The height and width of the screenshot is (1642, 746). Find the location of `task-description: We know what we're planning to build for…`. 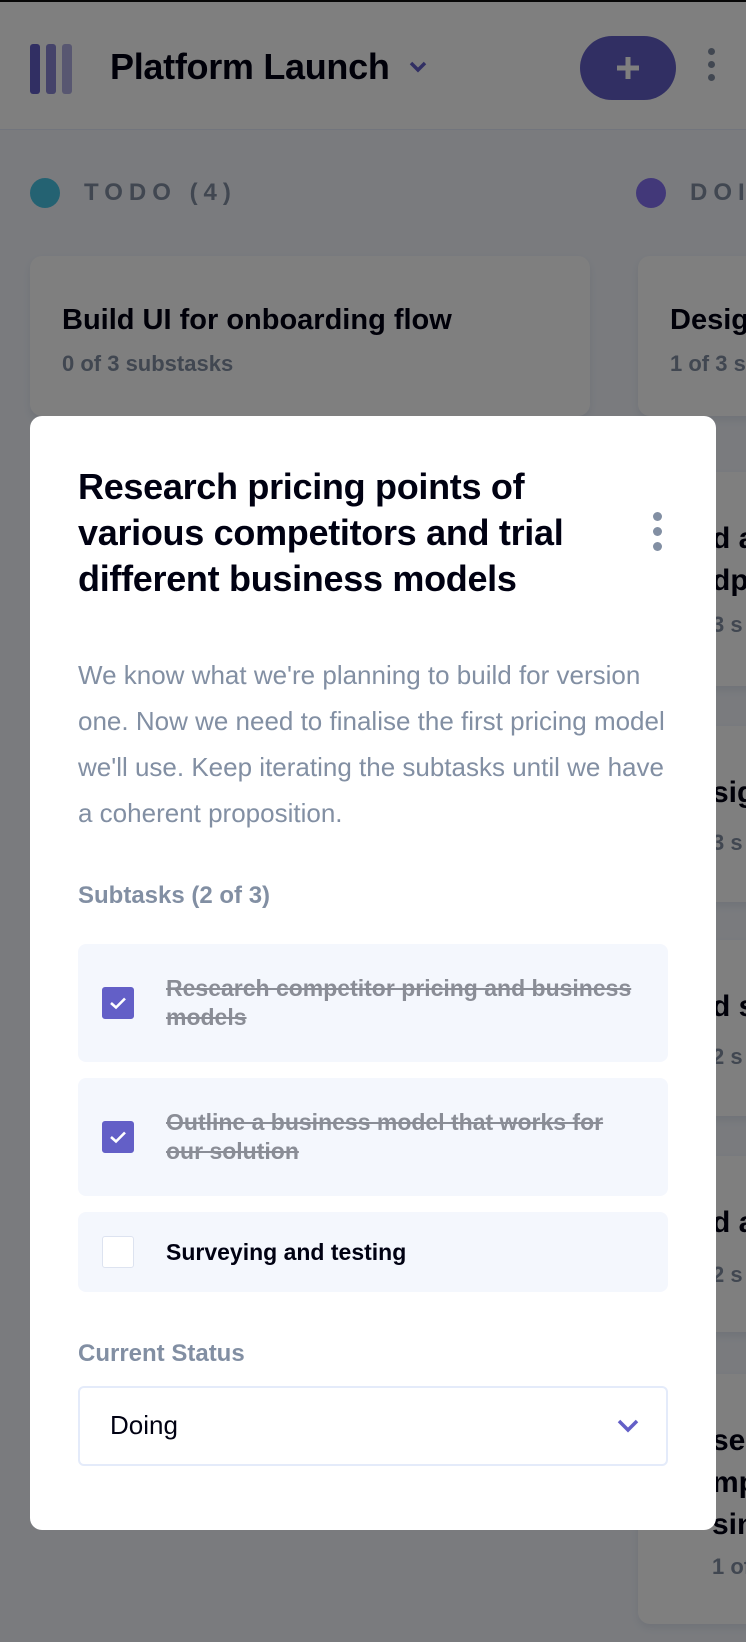

task-description: We know what we're planning to build for… is located at coordinates (371, 744).